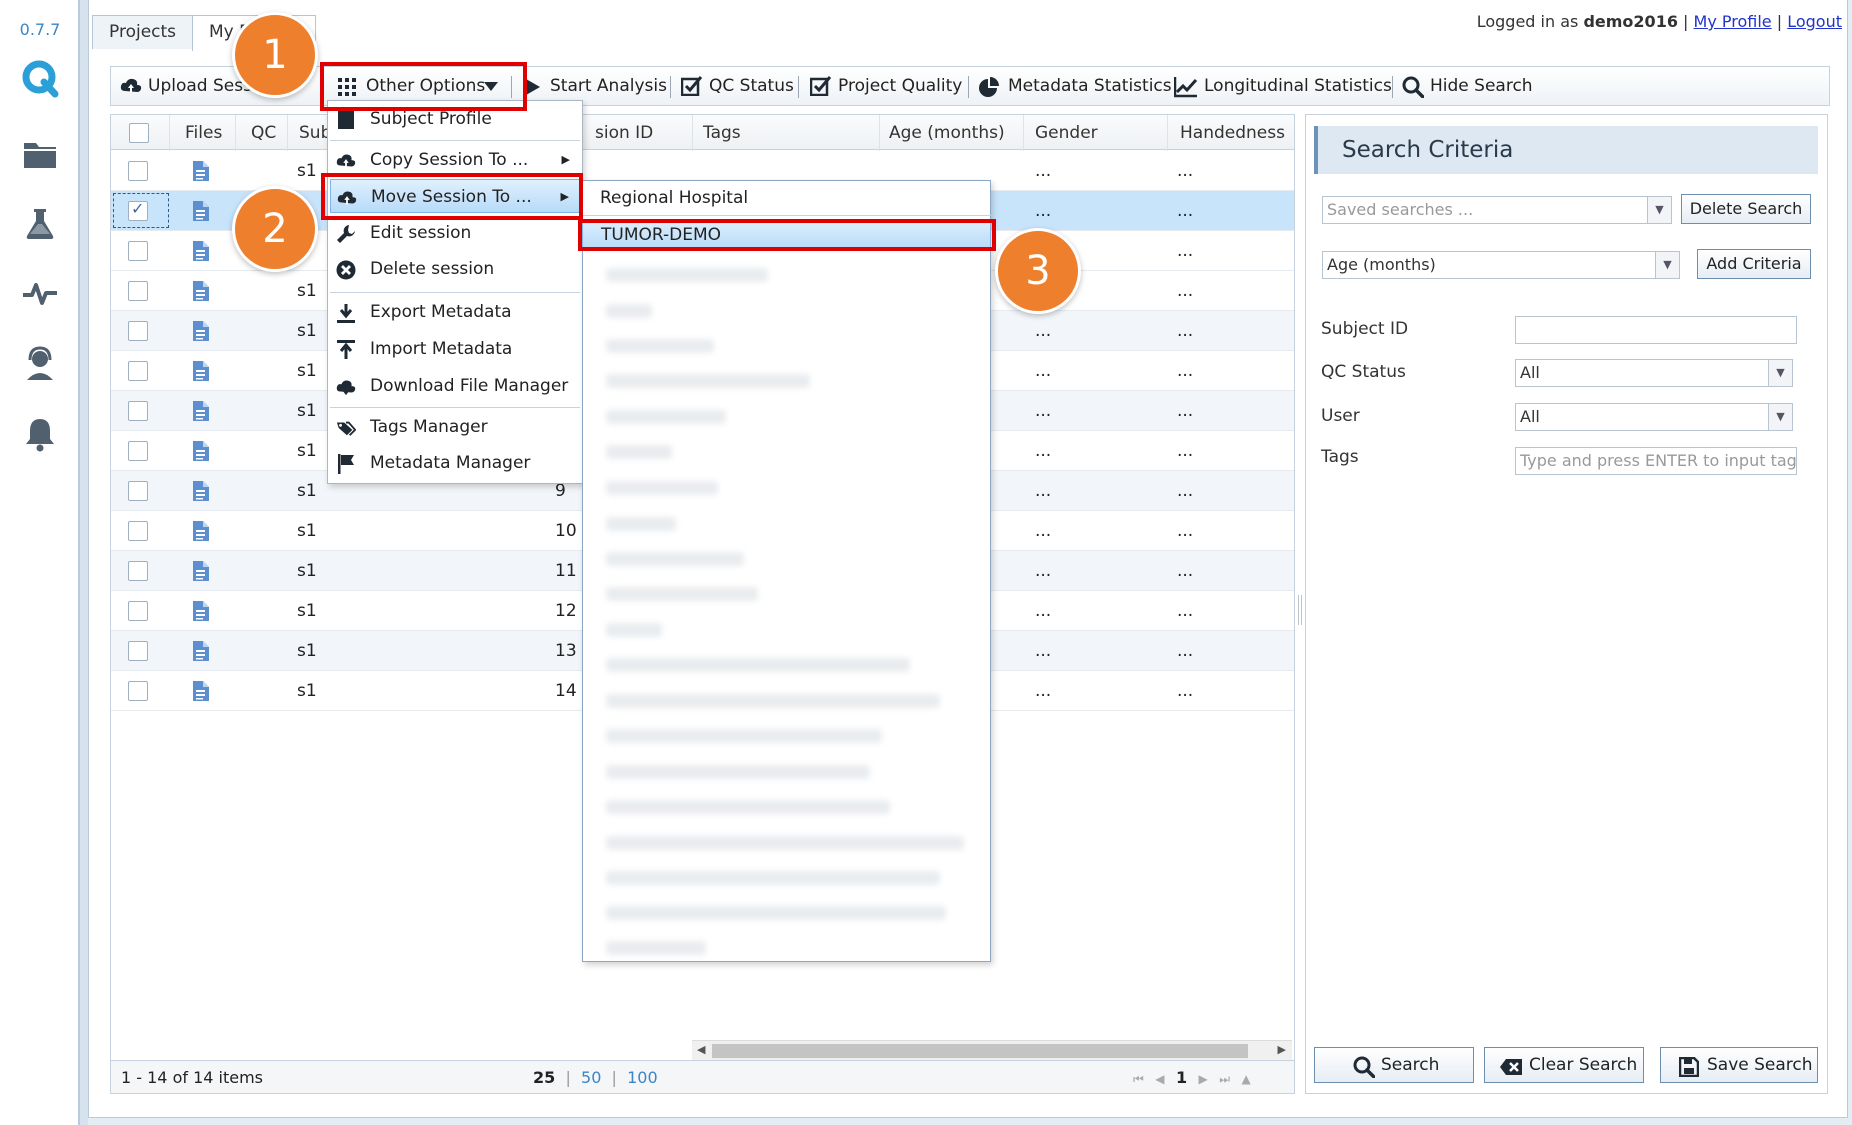 Image resolution: width=1852 pixels, height=1125 pixels. I want to click on clear-search-button: Clear Search, so click(1564, 1065).